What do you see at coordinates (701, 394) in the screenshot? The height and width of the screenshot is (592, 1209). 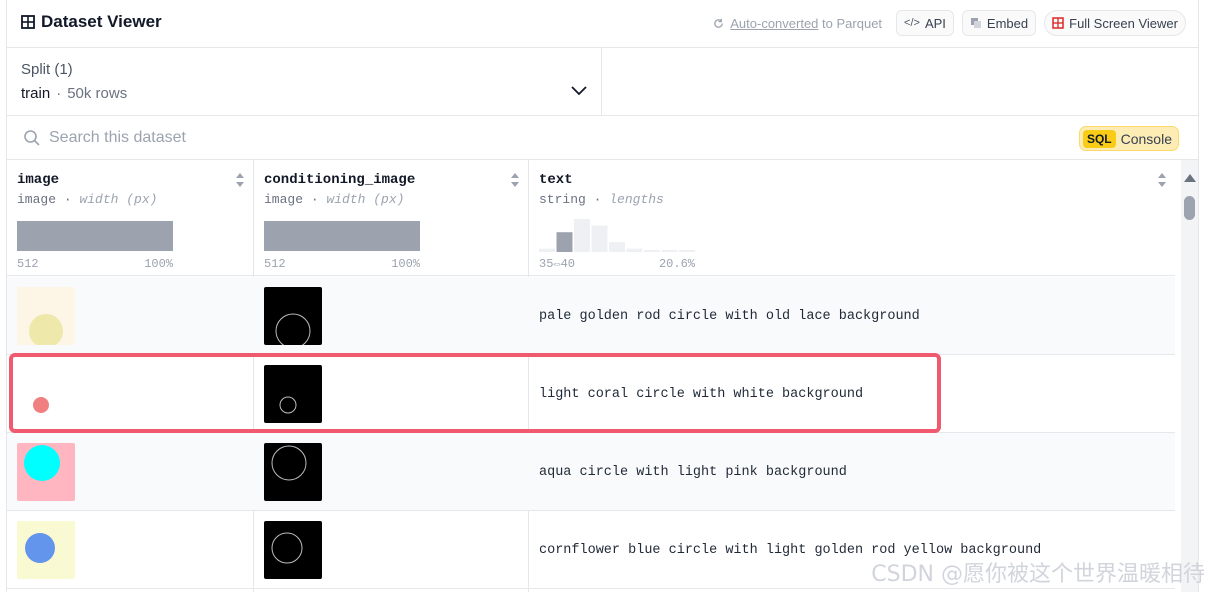 I see `text-cell: light coral circle with white background` at bounding box center [701, 394].